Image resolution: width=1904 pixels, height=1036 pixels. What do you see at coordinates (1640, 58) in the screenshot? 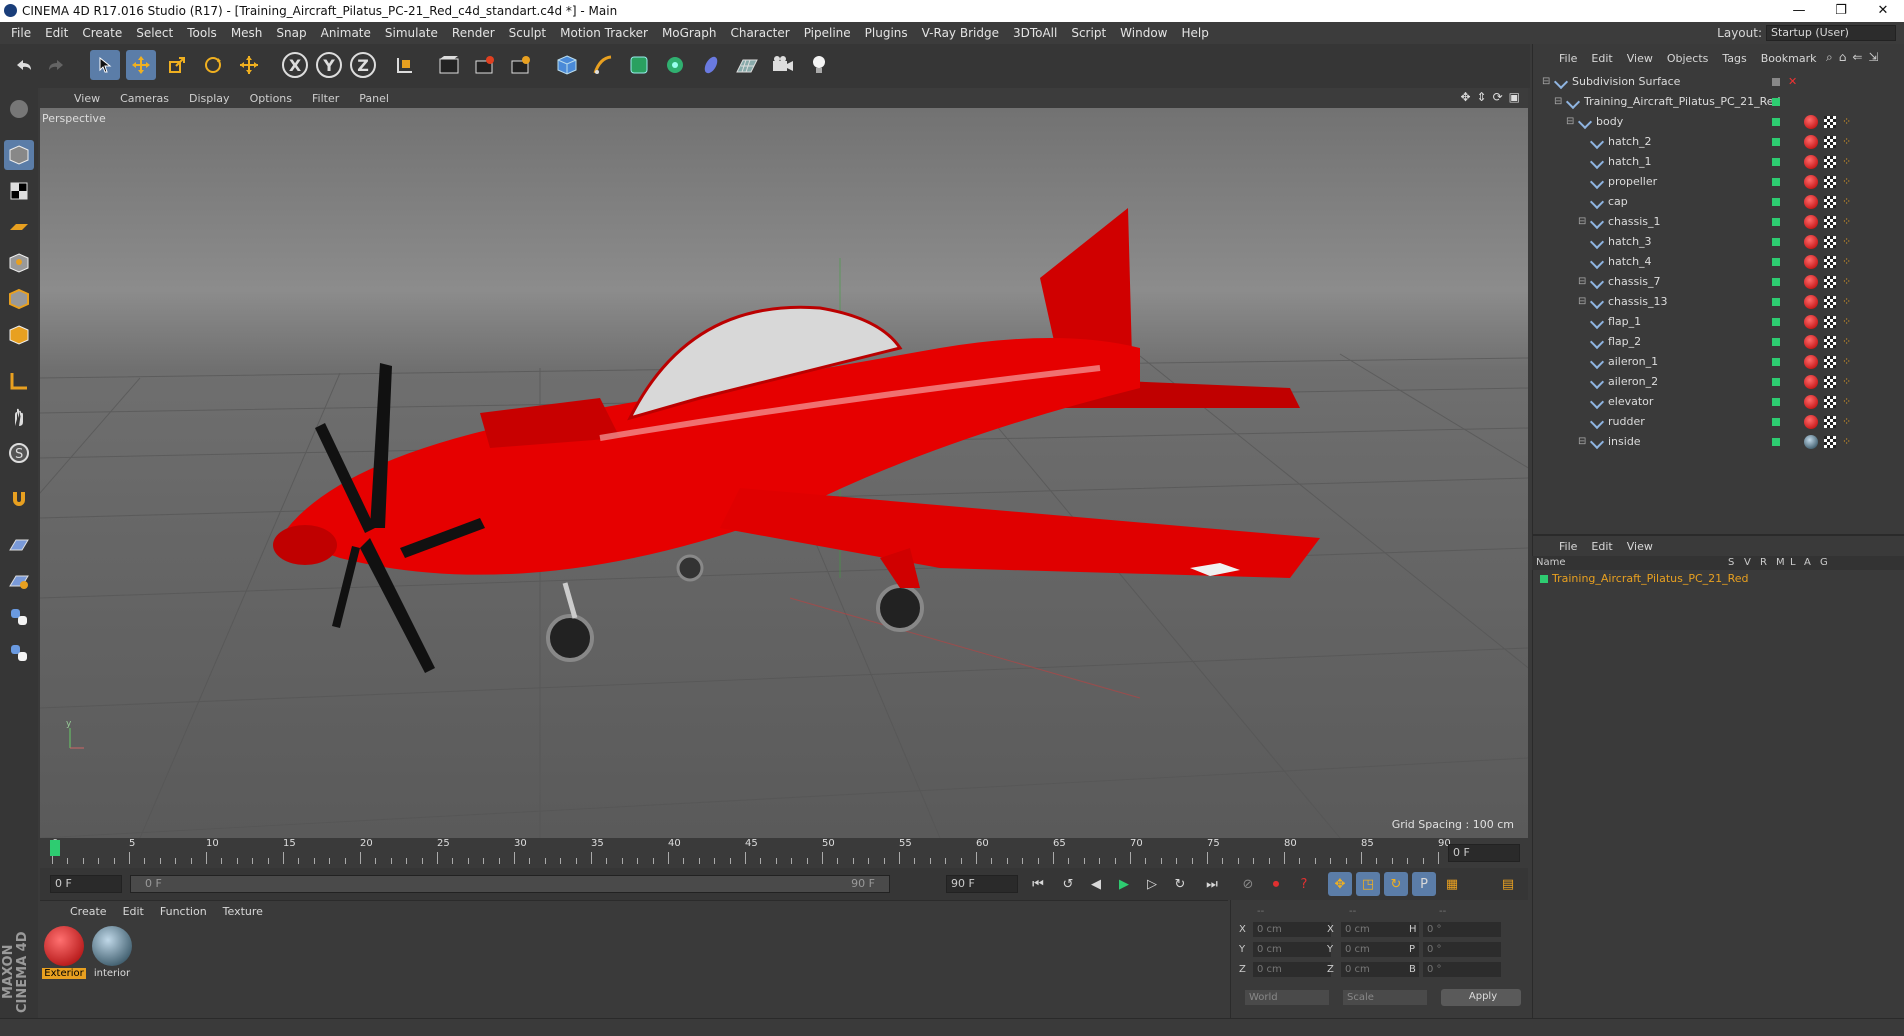
I see `object-menu-view: View` at bounding box center [1640, 58].